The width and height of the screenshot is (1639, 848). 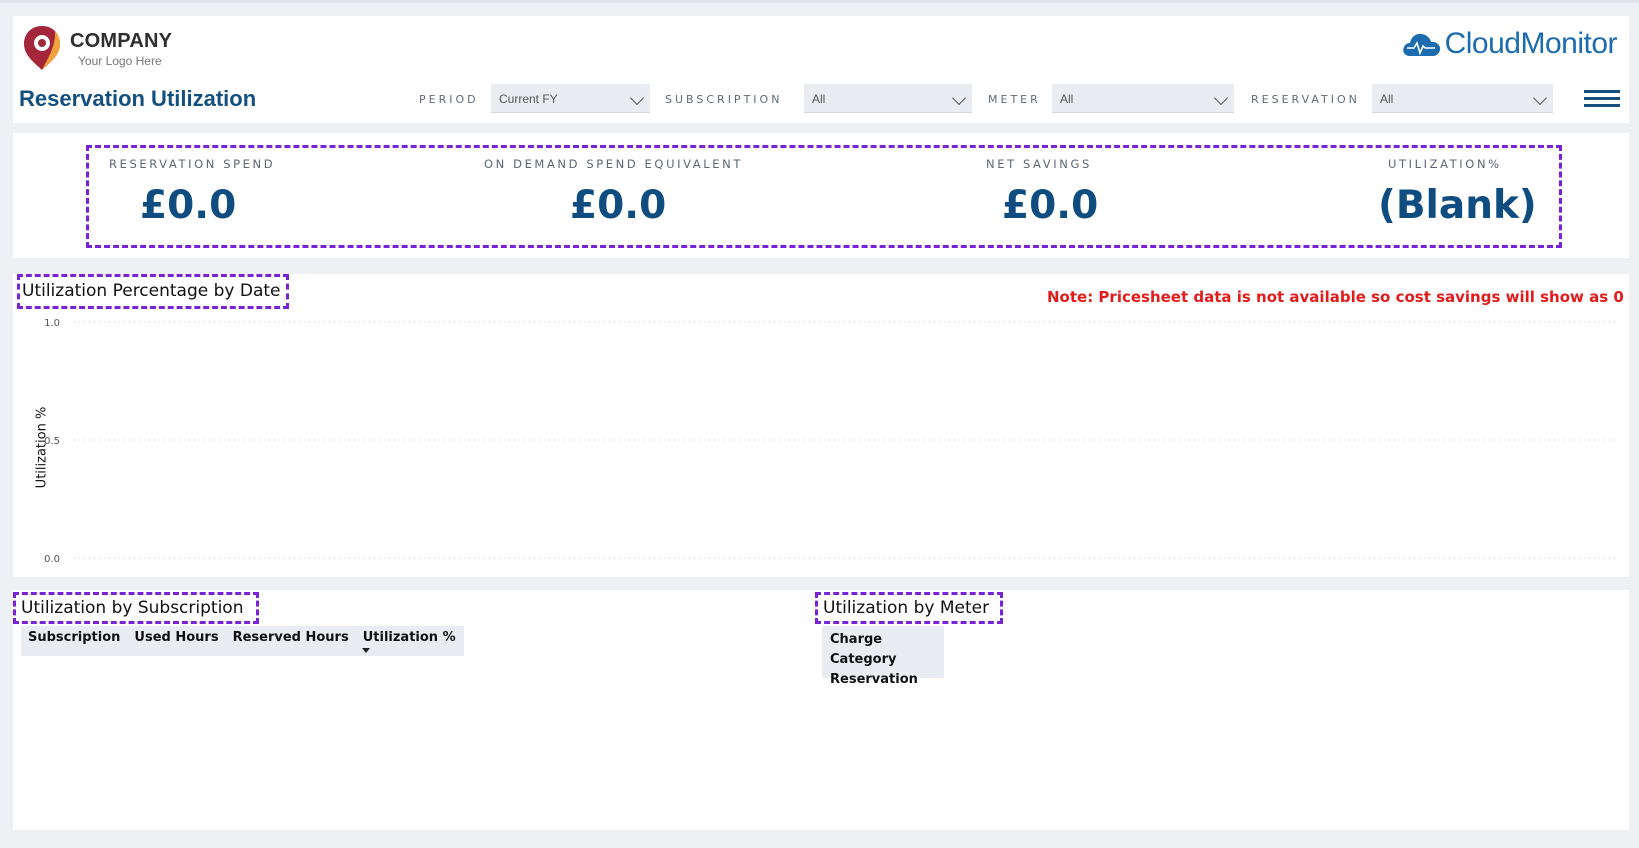 I want to click on meter-value: All, so click(x=1067, y=99).